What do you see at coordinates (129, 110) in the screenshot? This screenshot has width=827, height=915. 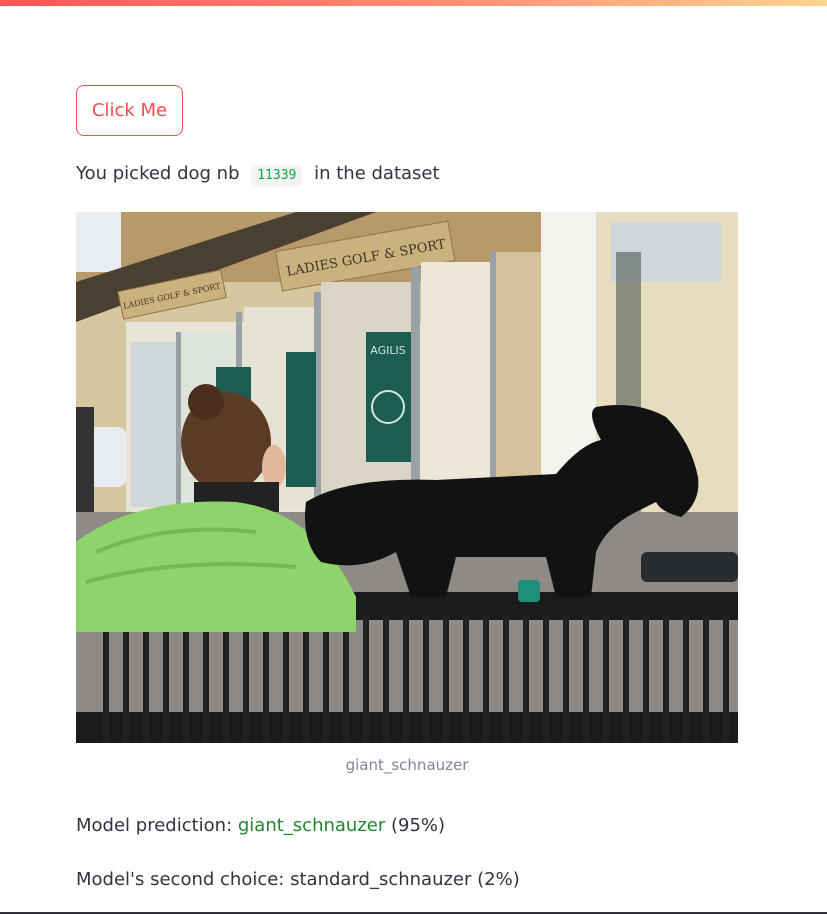 I see `click-me-button: Click Me` at bounding box center [129, 110].